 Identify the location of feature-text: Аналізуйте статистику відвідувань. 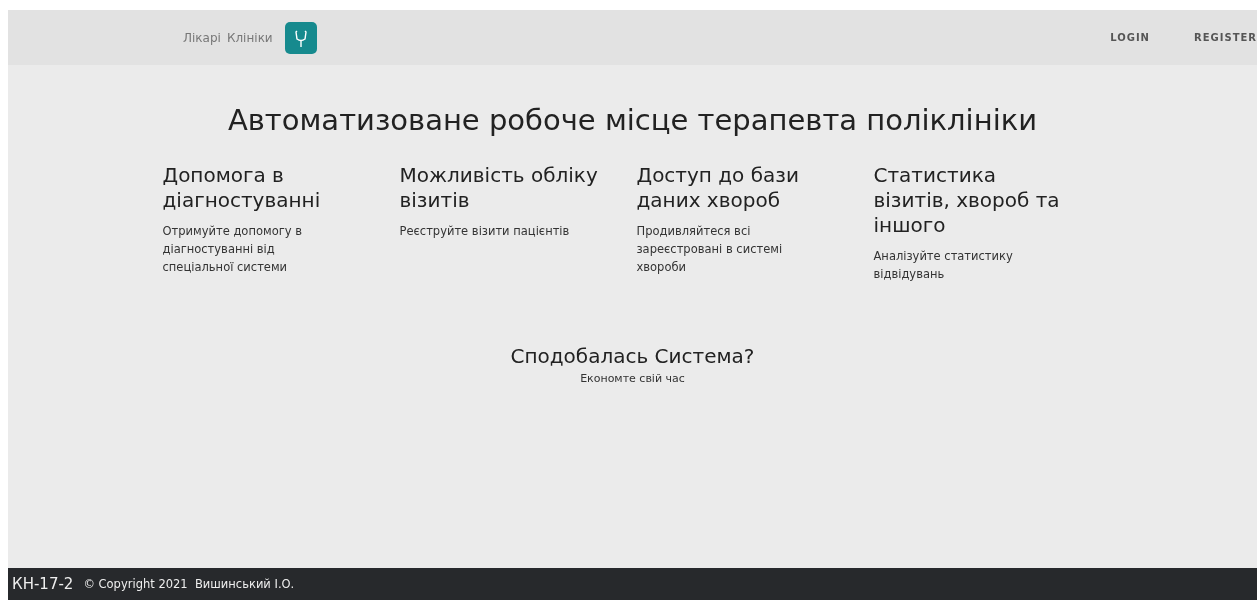
(943, 265).